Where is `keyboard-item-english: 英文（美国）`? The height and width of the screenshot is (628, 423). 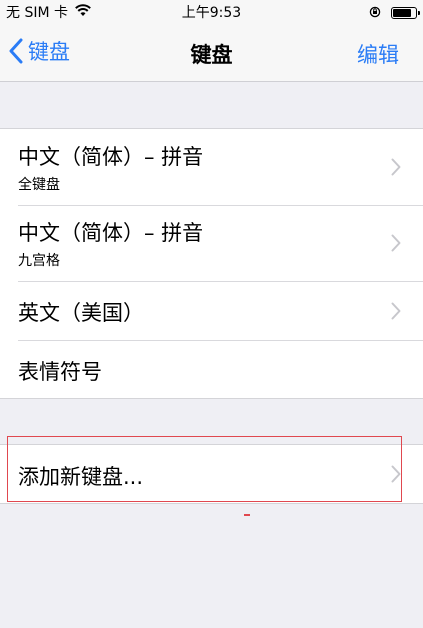 keyboard-item-english: 英文（美国） is located at coordinates (211, 310).